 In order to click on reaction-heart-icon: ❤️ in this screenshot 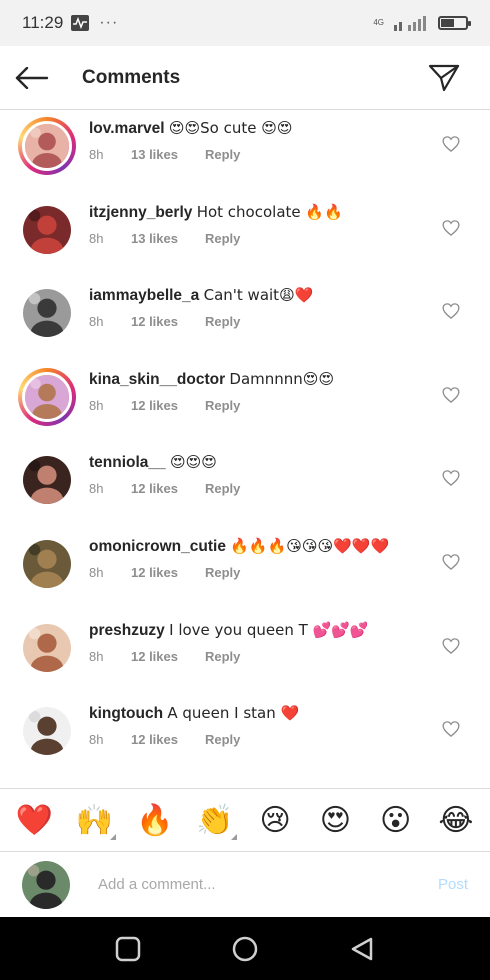, I will do `click(34, 820)`.